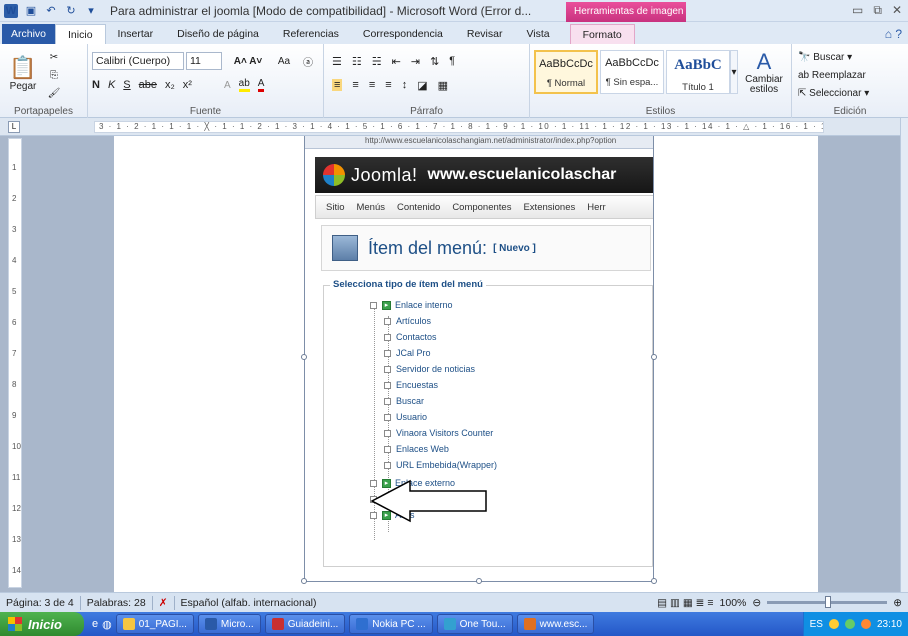 The height and width of the screenshot is (636, 908). I want to click on superscript-icon: x², so click(187, 85).